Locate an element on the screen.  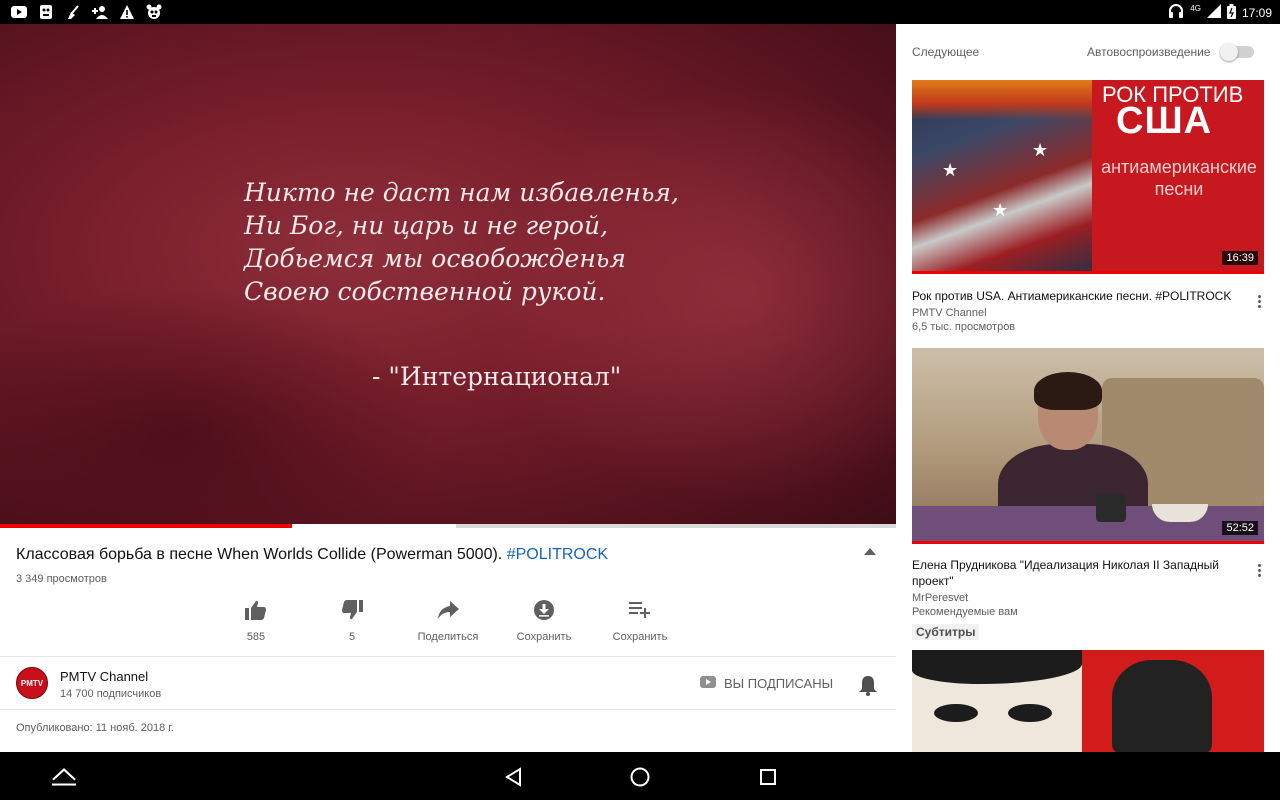
subscribed-label: ВЫ ПОДПИСАНЫ is located at coordinates (779, 683).